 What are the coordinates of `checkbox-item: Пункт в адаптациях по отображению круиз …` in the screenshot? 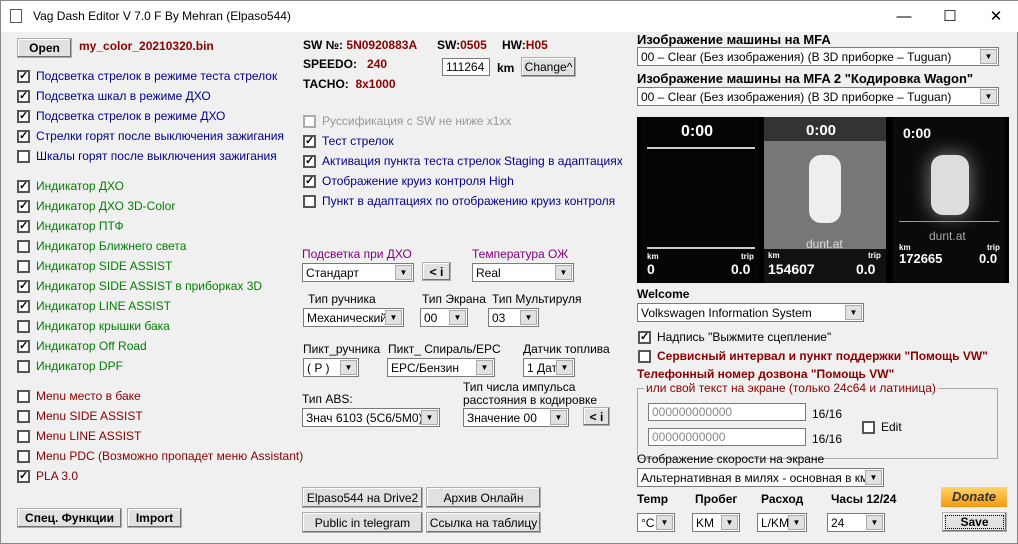 It's located at (459, 201).